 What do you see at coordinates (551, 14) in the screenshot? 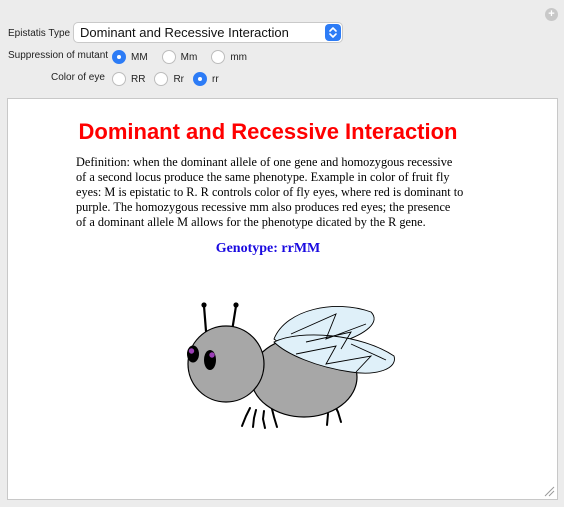
I see `reset-plus-icon: +` at bounding box center [551, 14].